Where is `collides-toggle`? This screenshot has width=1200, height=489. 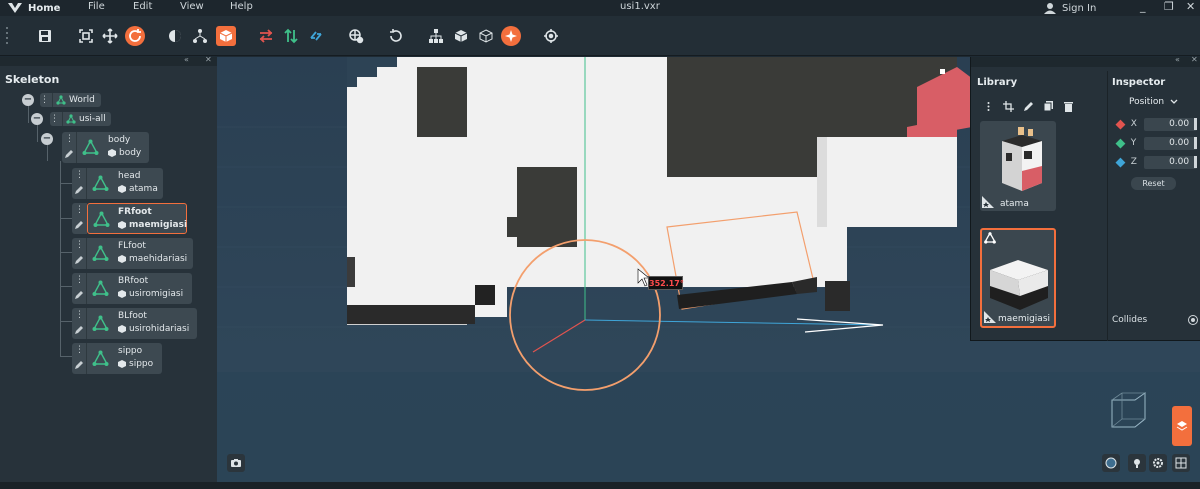
collides-toggle is located at coordinates (1193, 320).